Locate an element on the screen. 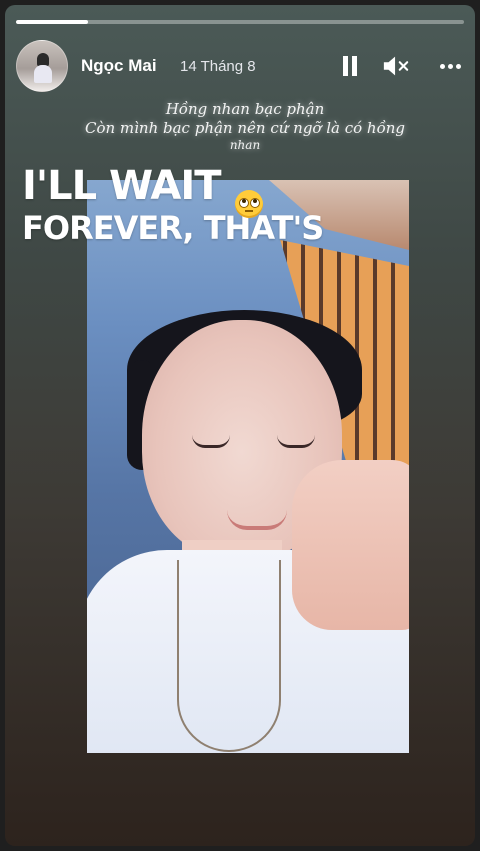  lyrics-line-2: Còn mình bạc phận nên cứ ngỡ là có hồng is located at coordinates (245, 128).